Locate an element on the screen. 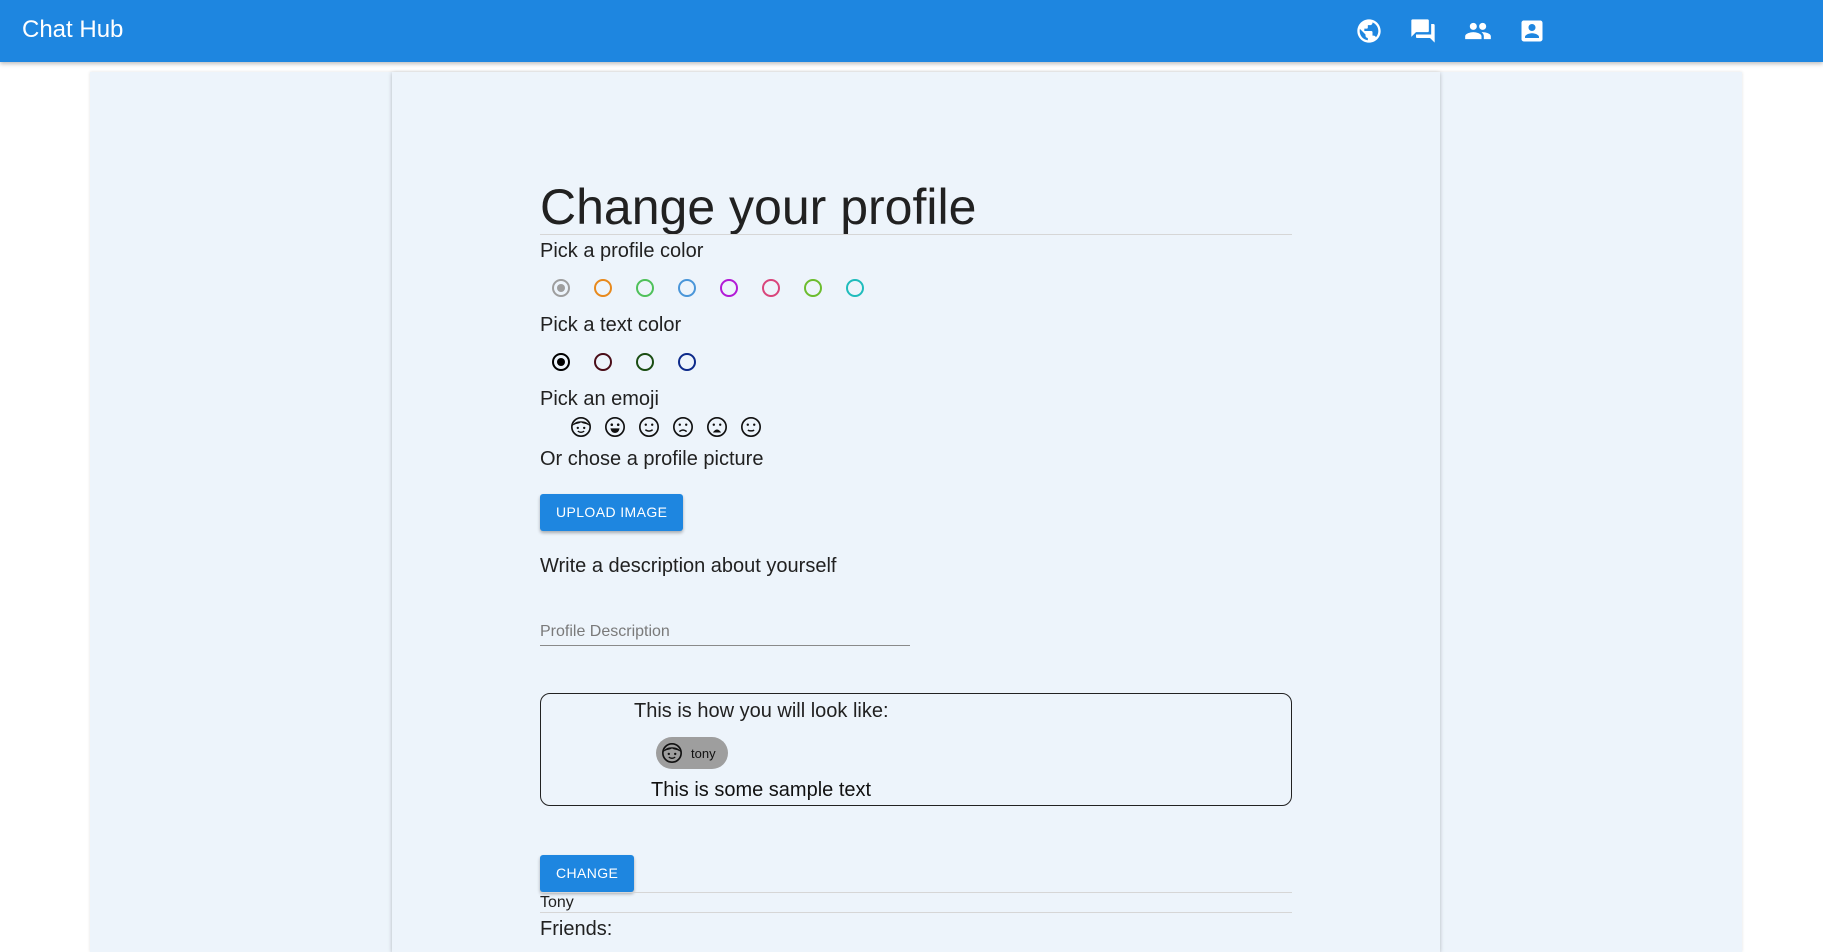 Image resolution: width=1823 pixels, height=952 pixels. profile-color-radio-gray is located at coordinates (561, 288).